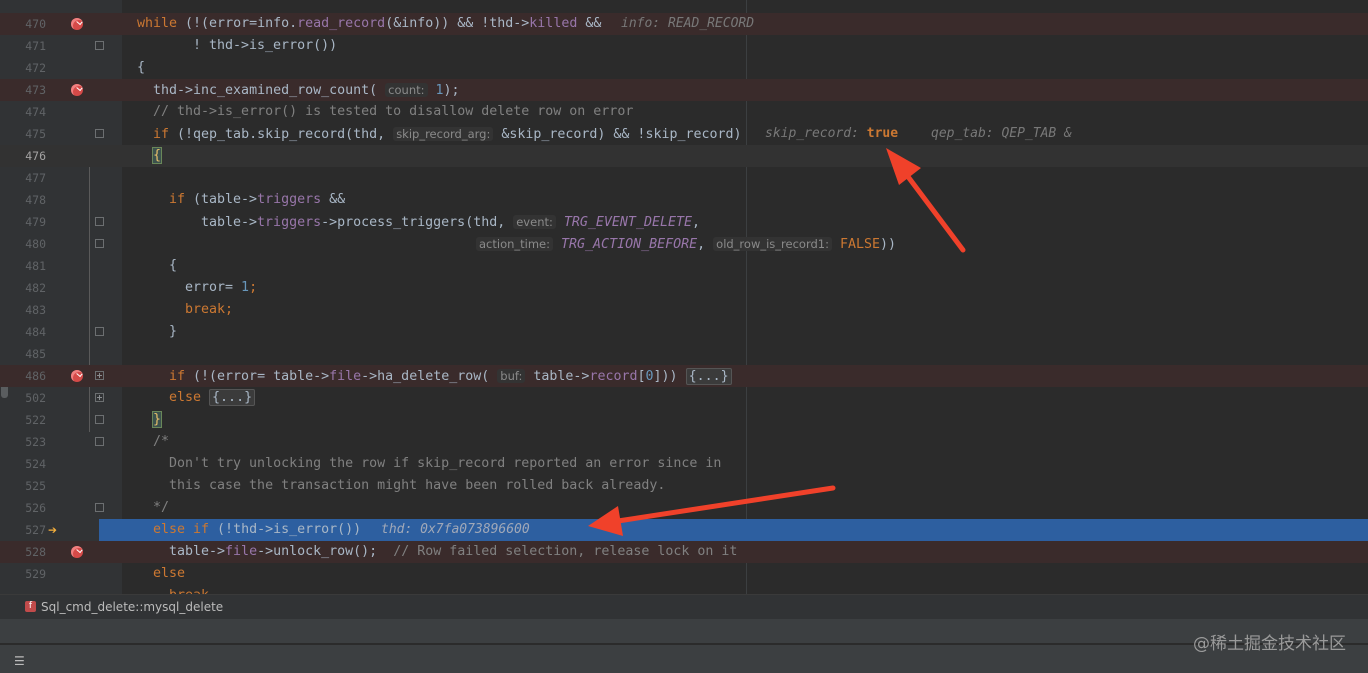  I want to click on breadcrumb: f Sql_cmd_delete::mysql_delete, so click(684, 606).